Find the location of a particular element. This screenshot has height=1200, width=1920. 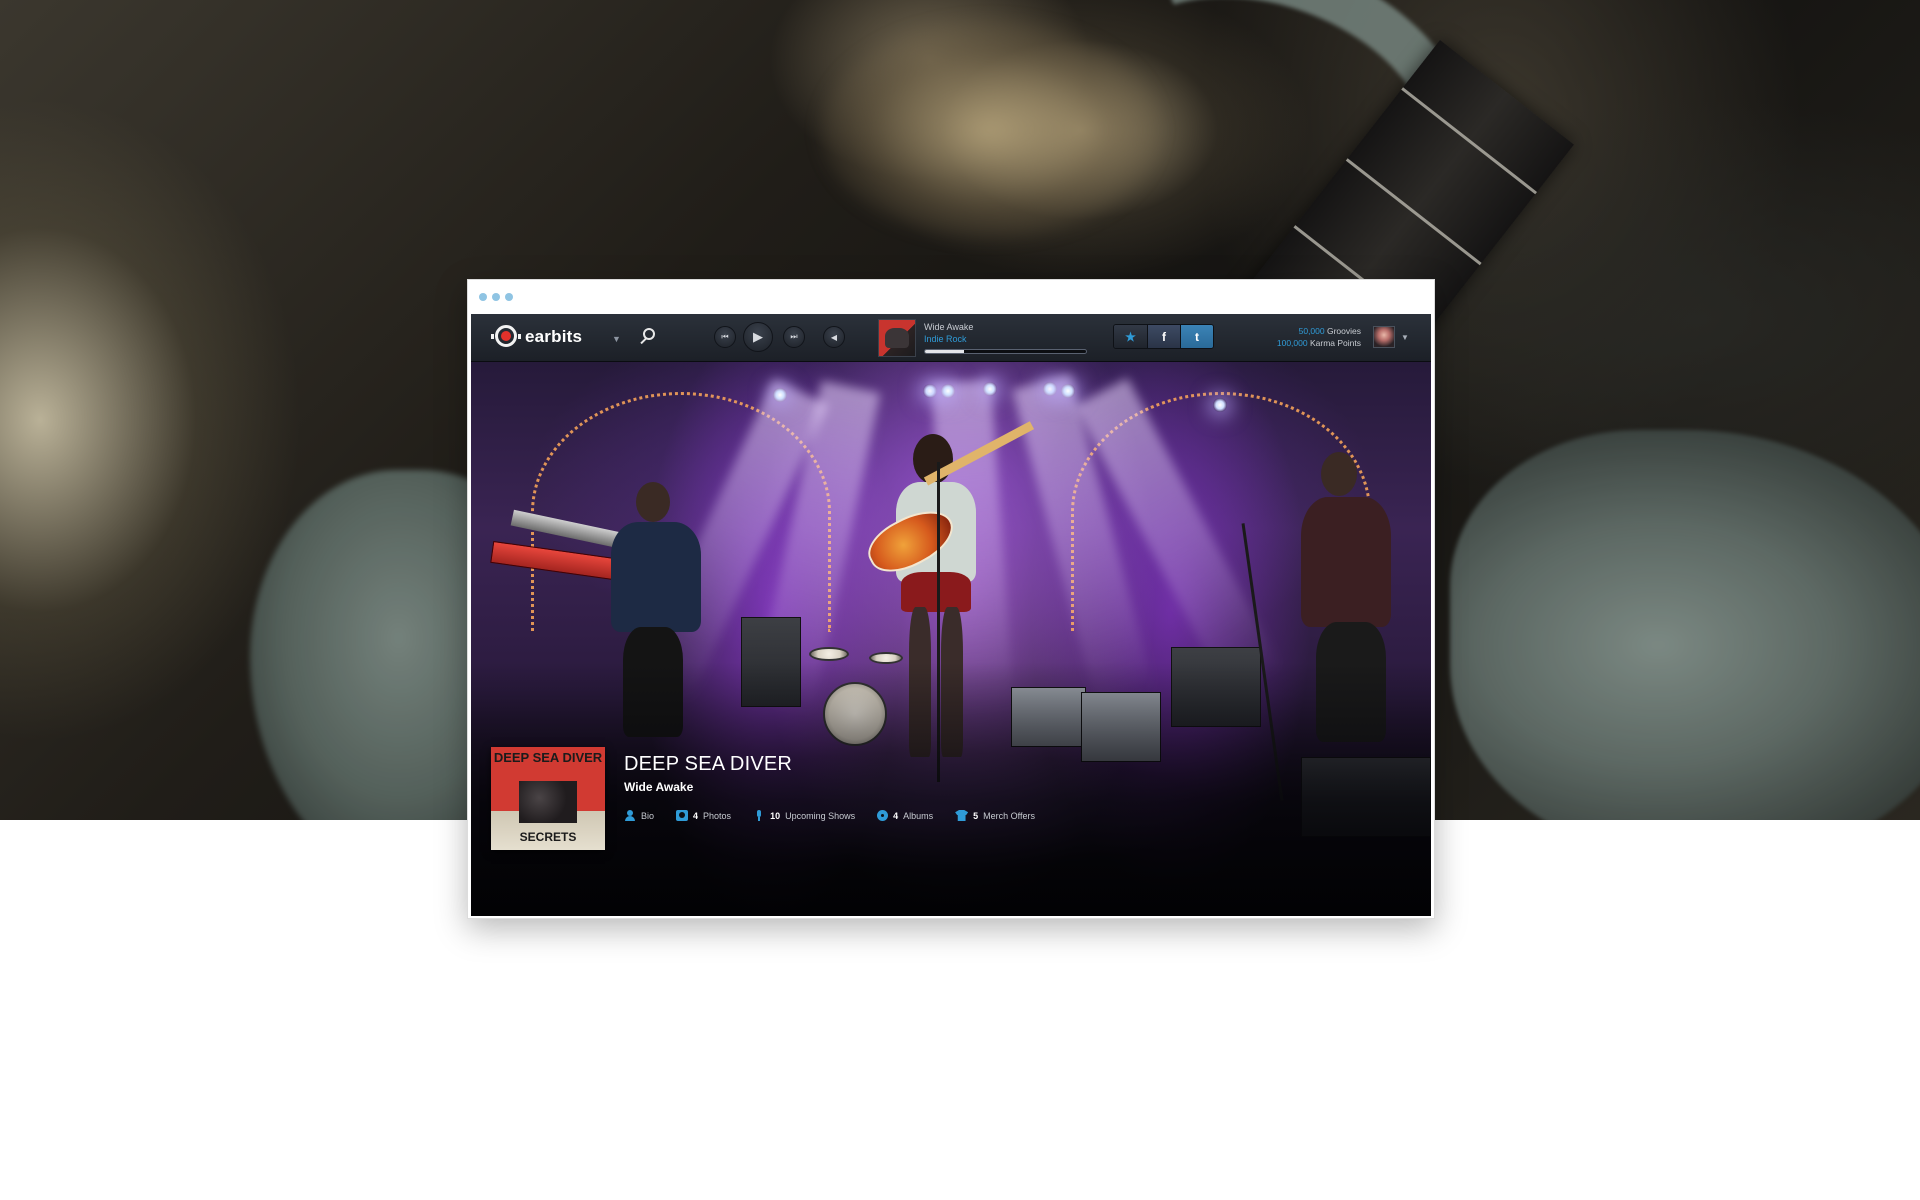

share-buttons: ★ f t is located at coordinates (1163, 336).